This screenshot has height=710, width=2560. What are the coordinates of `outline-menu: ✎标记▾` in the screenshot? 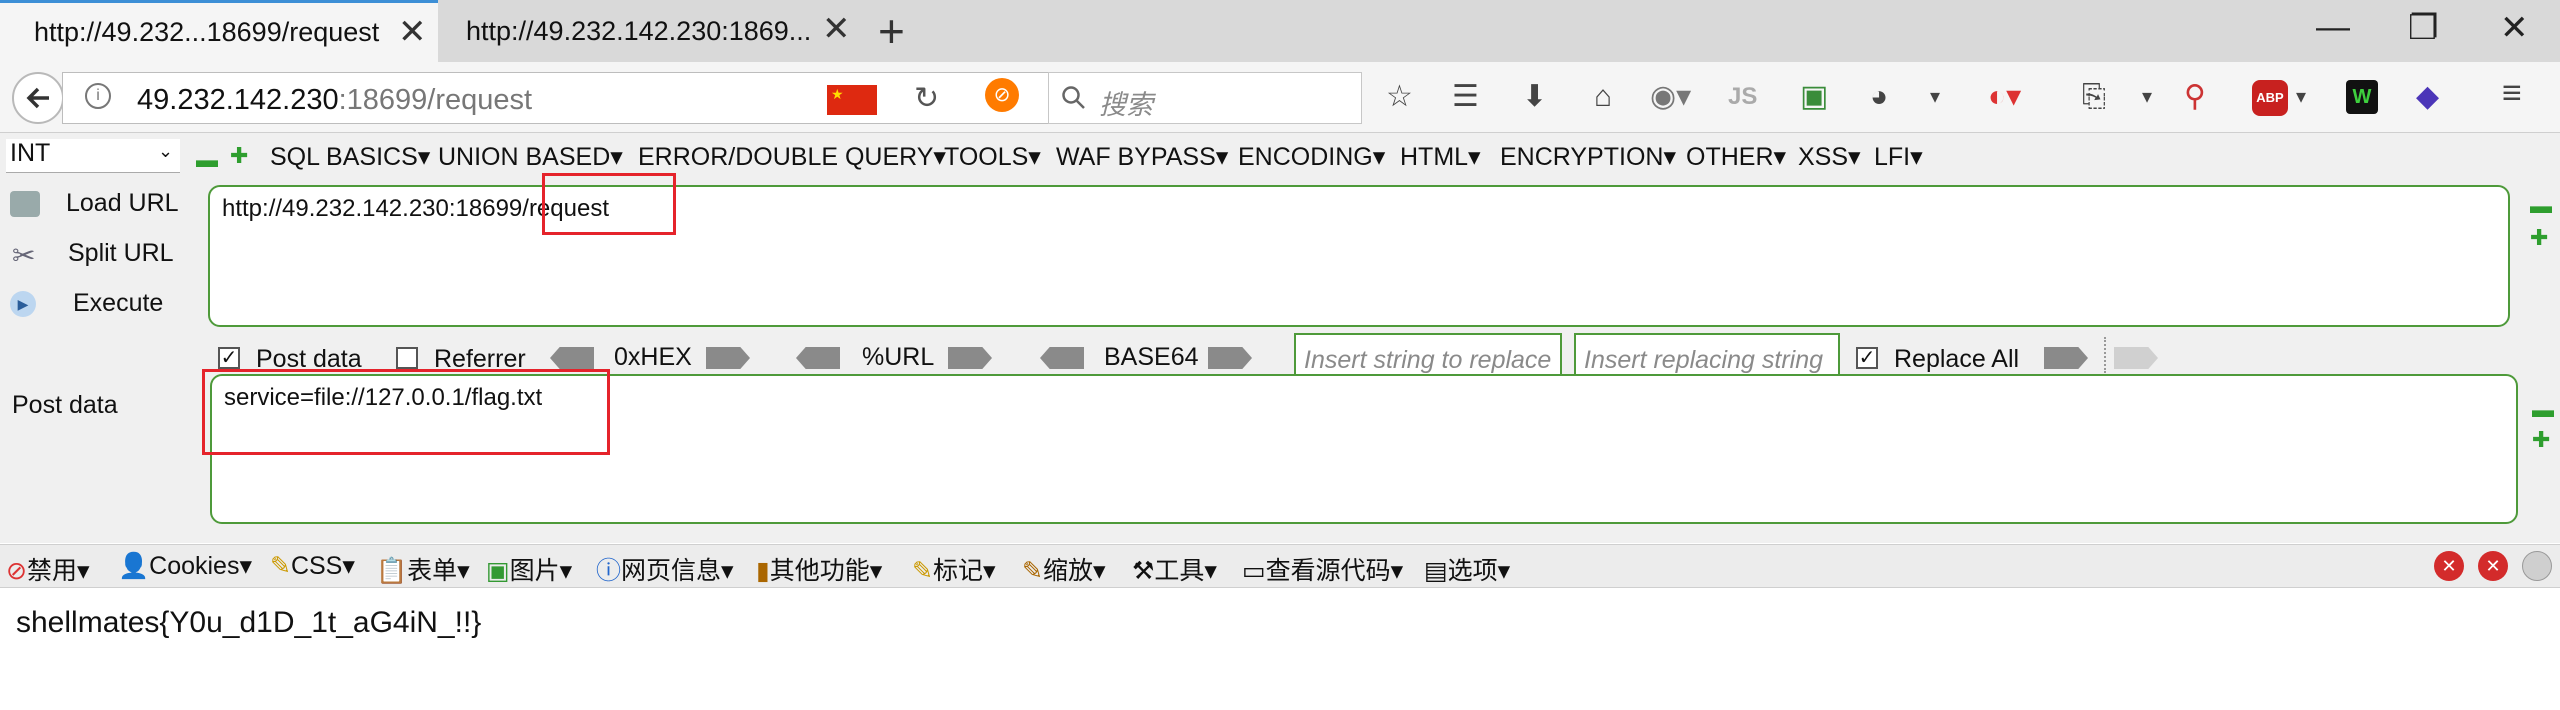 It's located at (954, 569).